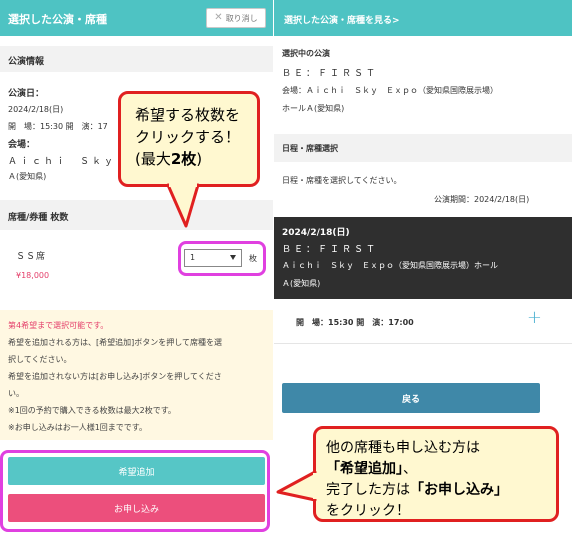 Image resolution: width=572 pixels, height=540 pixels. I want to click on buttons-callout-tail, so click(296, 486).